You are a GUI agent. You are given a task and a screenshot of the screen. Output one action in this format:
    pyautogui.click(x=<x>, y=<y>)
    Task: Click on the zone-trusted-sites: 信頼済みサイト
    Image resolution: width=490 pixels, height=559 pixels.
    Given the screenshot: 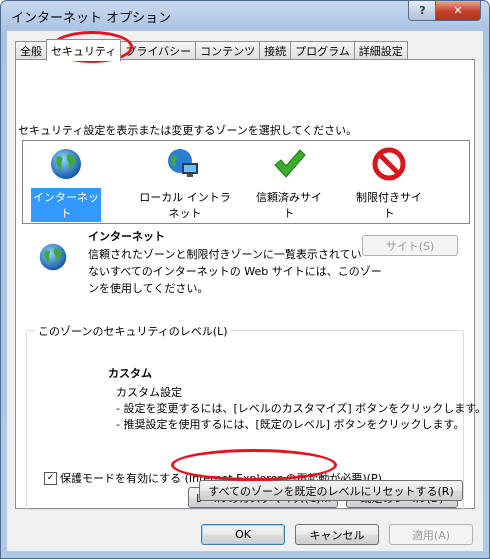 What is the action you would take?
    pyautogui.click(x=289, y=184)
    